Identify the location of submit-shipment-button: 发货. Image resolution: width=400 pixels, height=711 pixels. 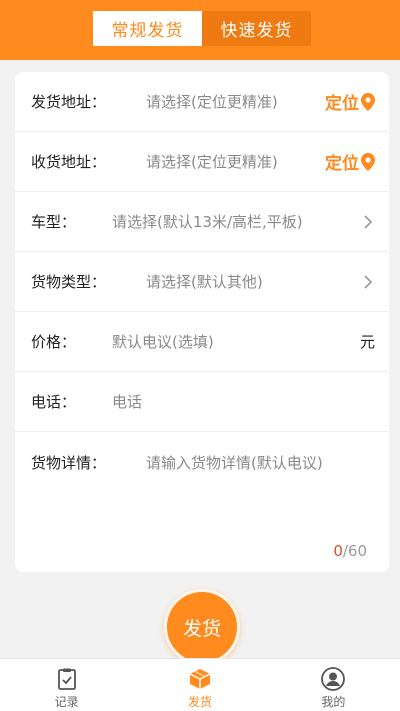
(202, 627).